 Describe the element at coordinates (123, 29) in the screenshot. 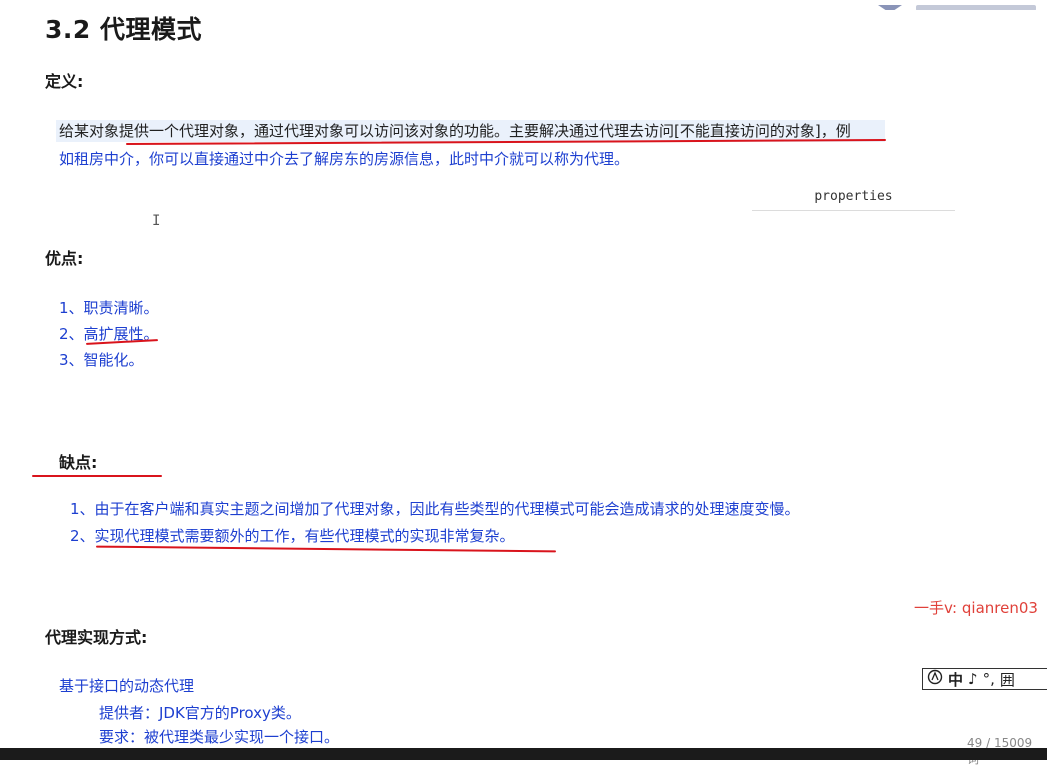

I see `page-title: 3.2 代理模式` at that location.